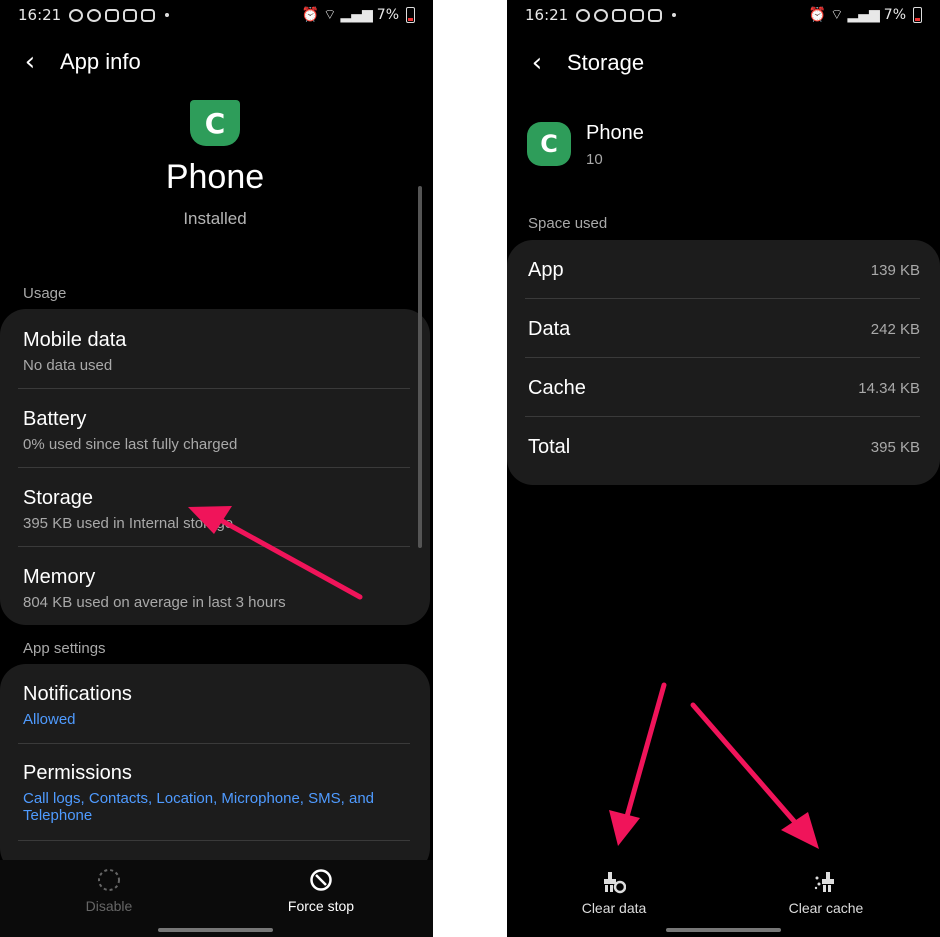 The width and height of the screenshot is (940, 937). What do you see at coordinates (568, 223) in the screenshot?
I see `space-used-section-label: Space used` at bounding box center [568, 223].